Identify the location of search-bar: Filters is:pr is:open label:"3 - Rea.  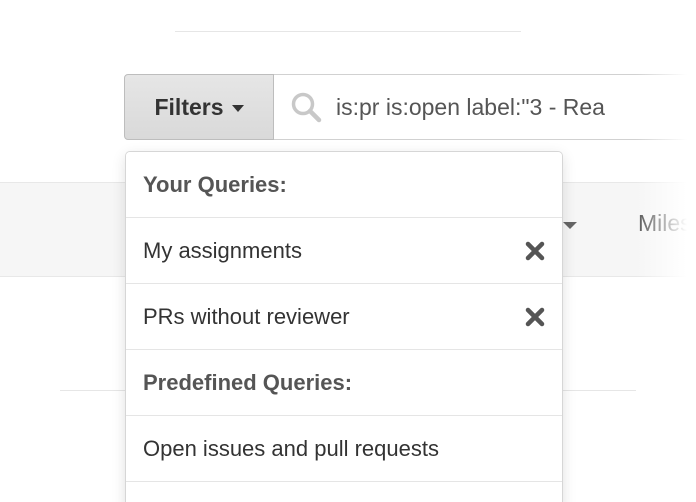
(410, 107).